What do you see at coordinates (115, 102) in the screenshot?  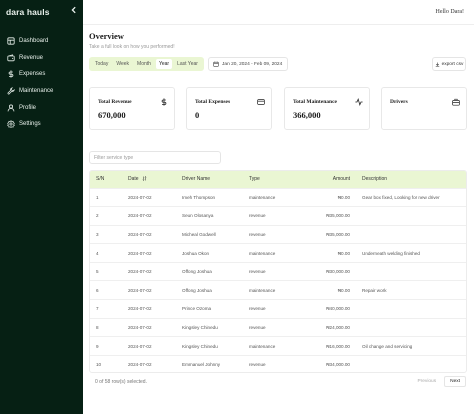 I see `card-label: Total Revenue` at bounding box center [115, 102].